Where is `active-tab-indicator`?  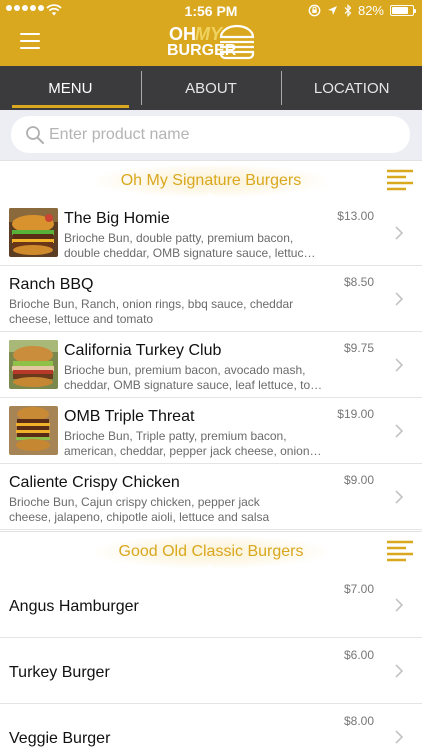
active-tab-indicator is located at coordinates (70, 106).